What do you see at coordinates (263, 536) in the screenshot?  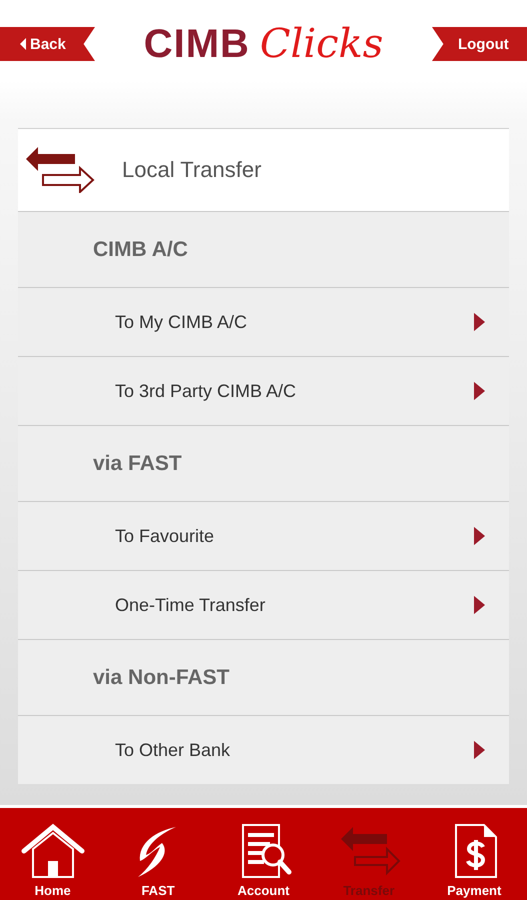 I see `menu-item: To Favourite` at bounding box center [263, 536].